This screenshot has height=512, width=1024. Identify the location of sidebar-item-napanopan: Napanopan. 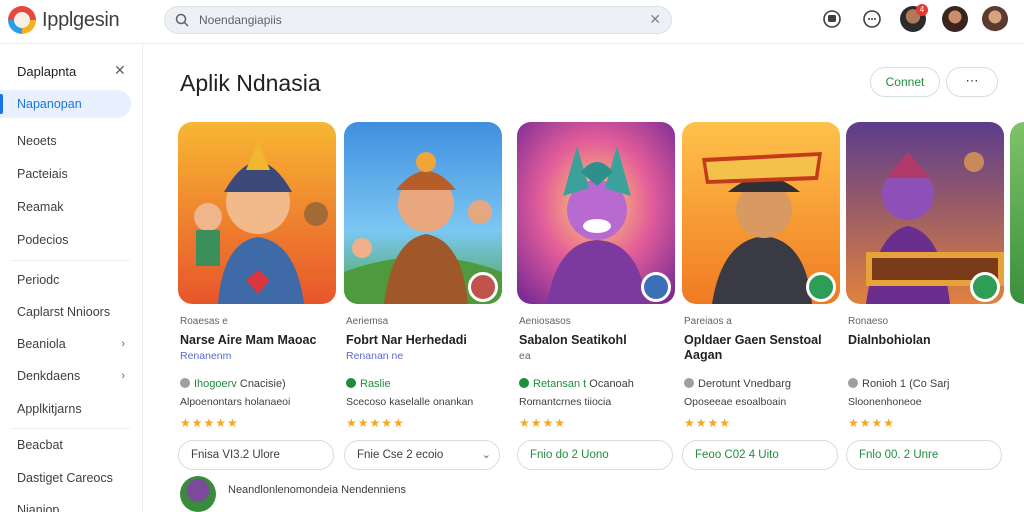
(65, 104).